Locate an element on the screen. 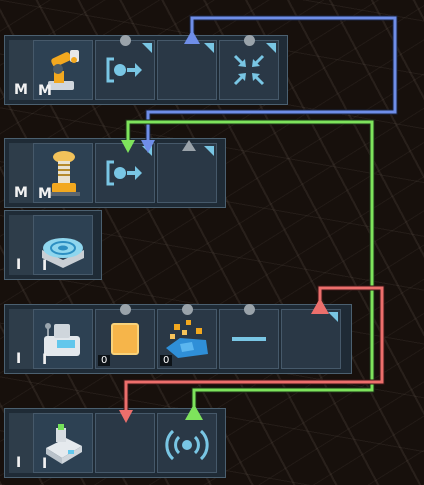 The width and height of the screenshot is (424, 485). broadcast-signal-icon is located at coordinates (187, 445).